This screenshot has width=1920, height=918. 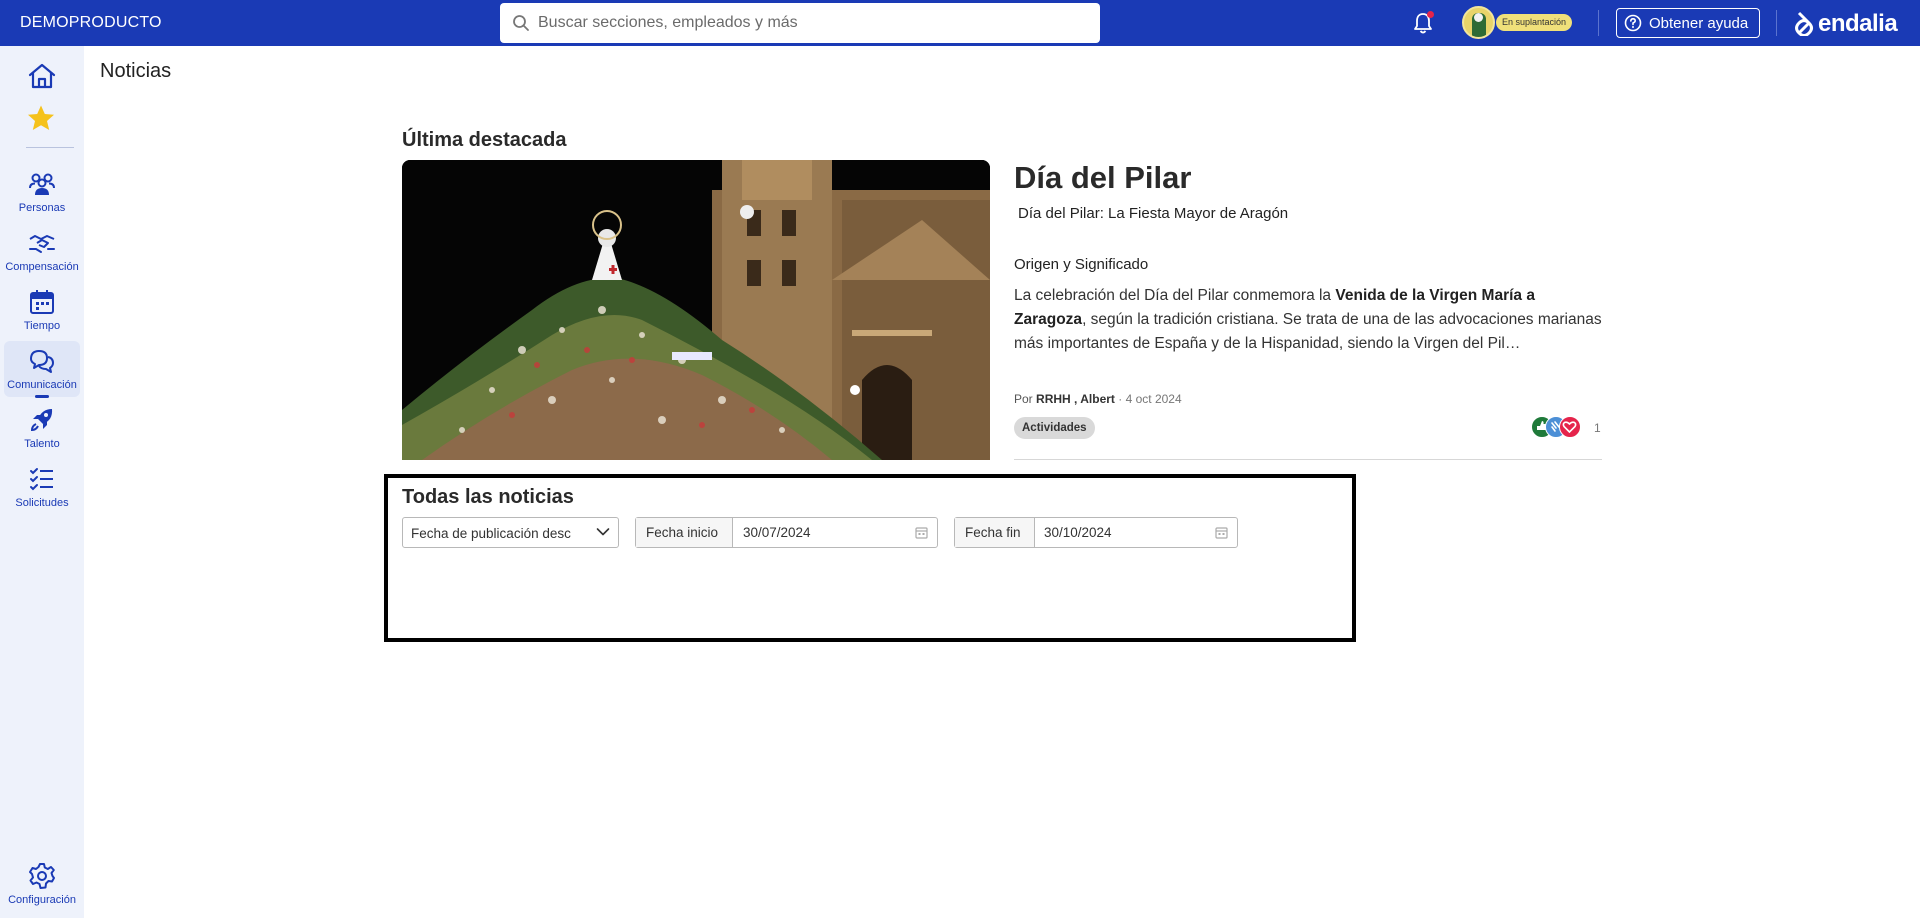 What do you see at coordinates (1102, 178) in the screenshot?
I see `article-title: Día del Pilar` at bounding box center [1102, 178].